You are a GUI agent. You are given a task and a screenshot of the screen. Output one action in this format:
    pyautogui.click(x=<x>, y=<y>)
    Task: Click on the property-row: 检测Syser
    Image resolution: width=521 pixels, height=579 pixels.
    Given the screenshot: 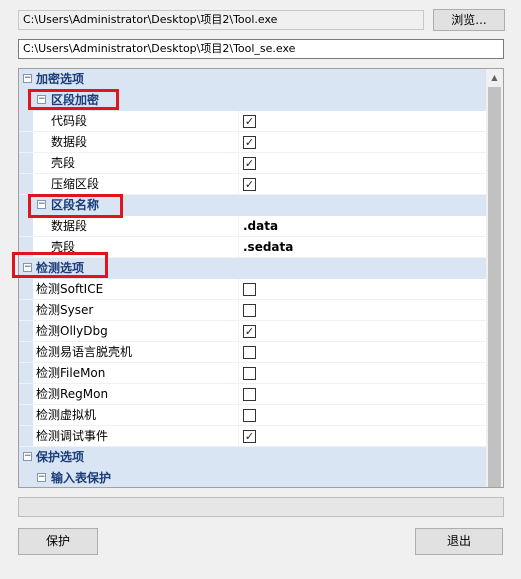 What is the action you would take?
    pyautogui.click(x=252, y=310)
    